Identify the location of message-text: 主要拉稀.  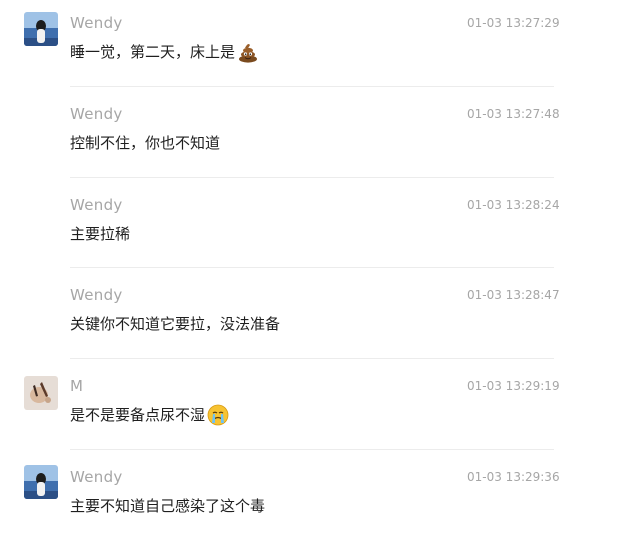
(100, 234).